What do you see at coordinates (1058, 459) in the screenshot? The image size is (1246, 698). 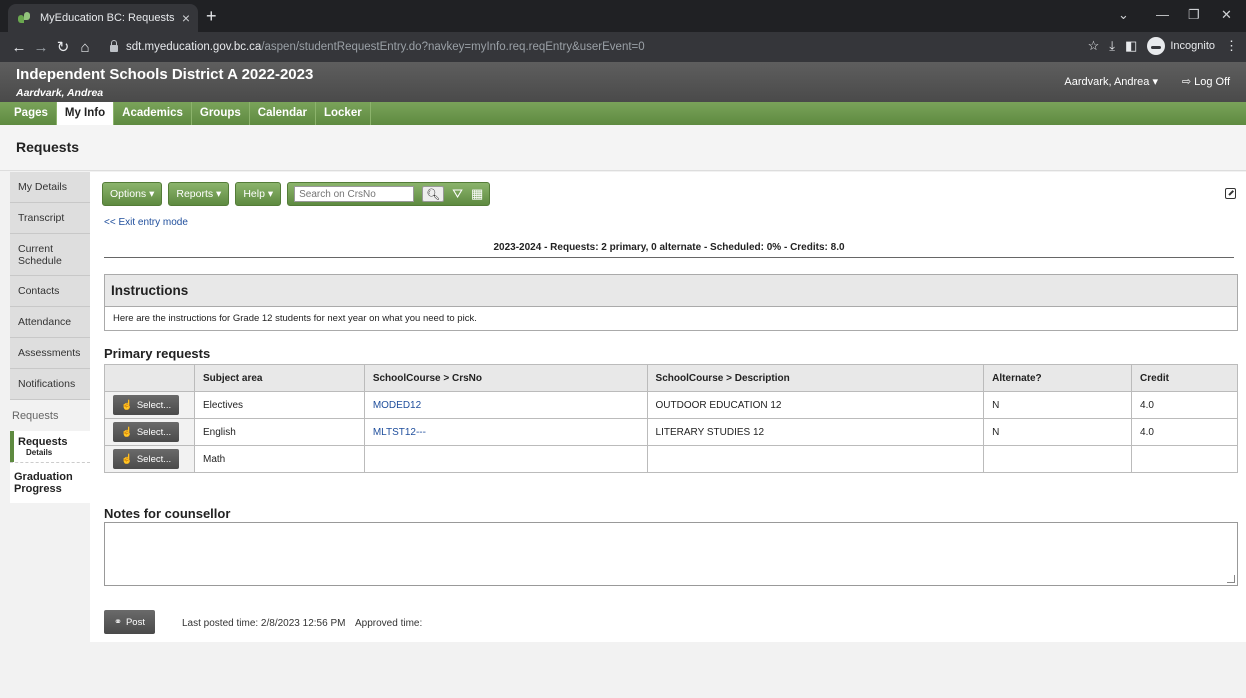 I see `alternate-cell` at bounding box center [1058, 459].